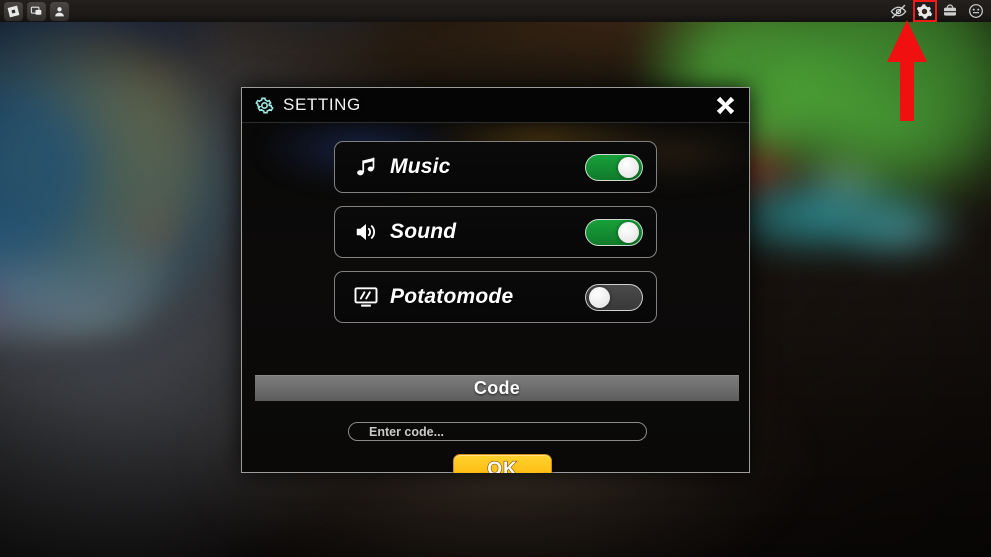 The width and height of the screenshot is (991, 557). Describe the element at coordinates (322, 104) in the screenshot. I see `page-title: SETTING` at that location.